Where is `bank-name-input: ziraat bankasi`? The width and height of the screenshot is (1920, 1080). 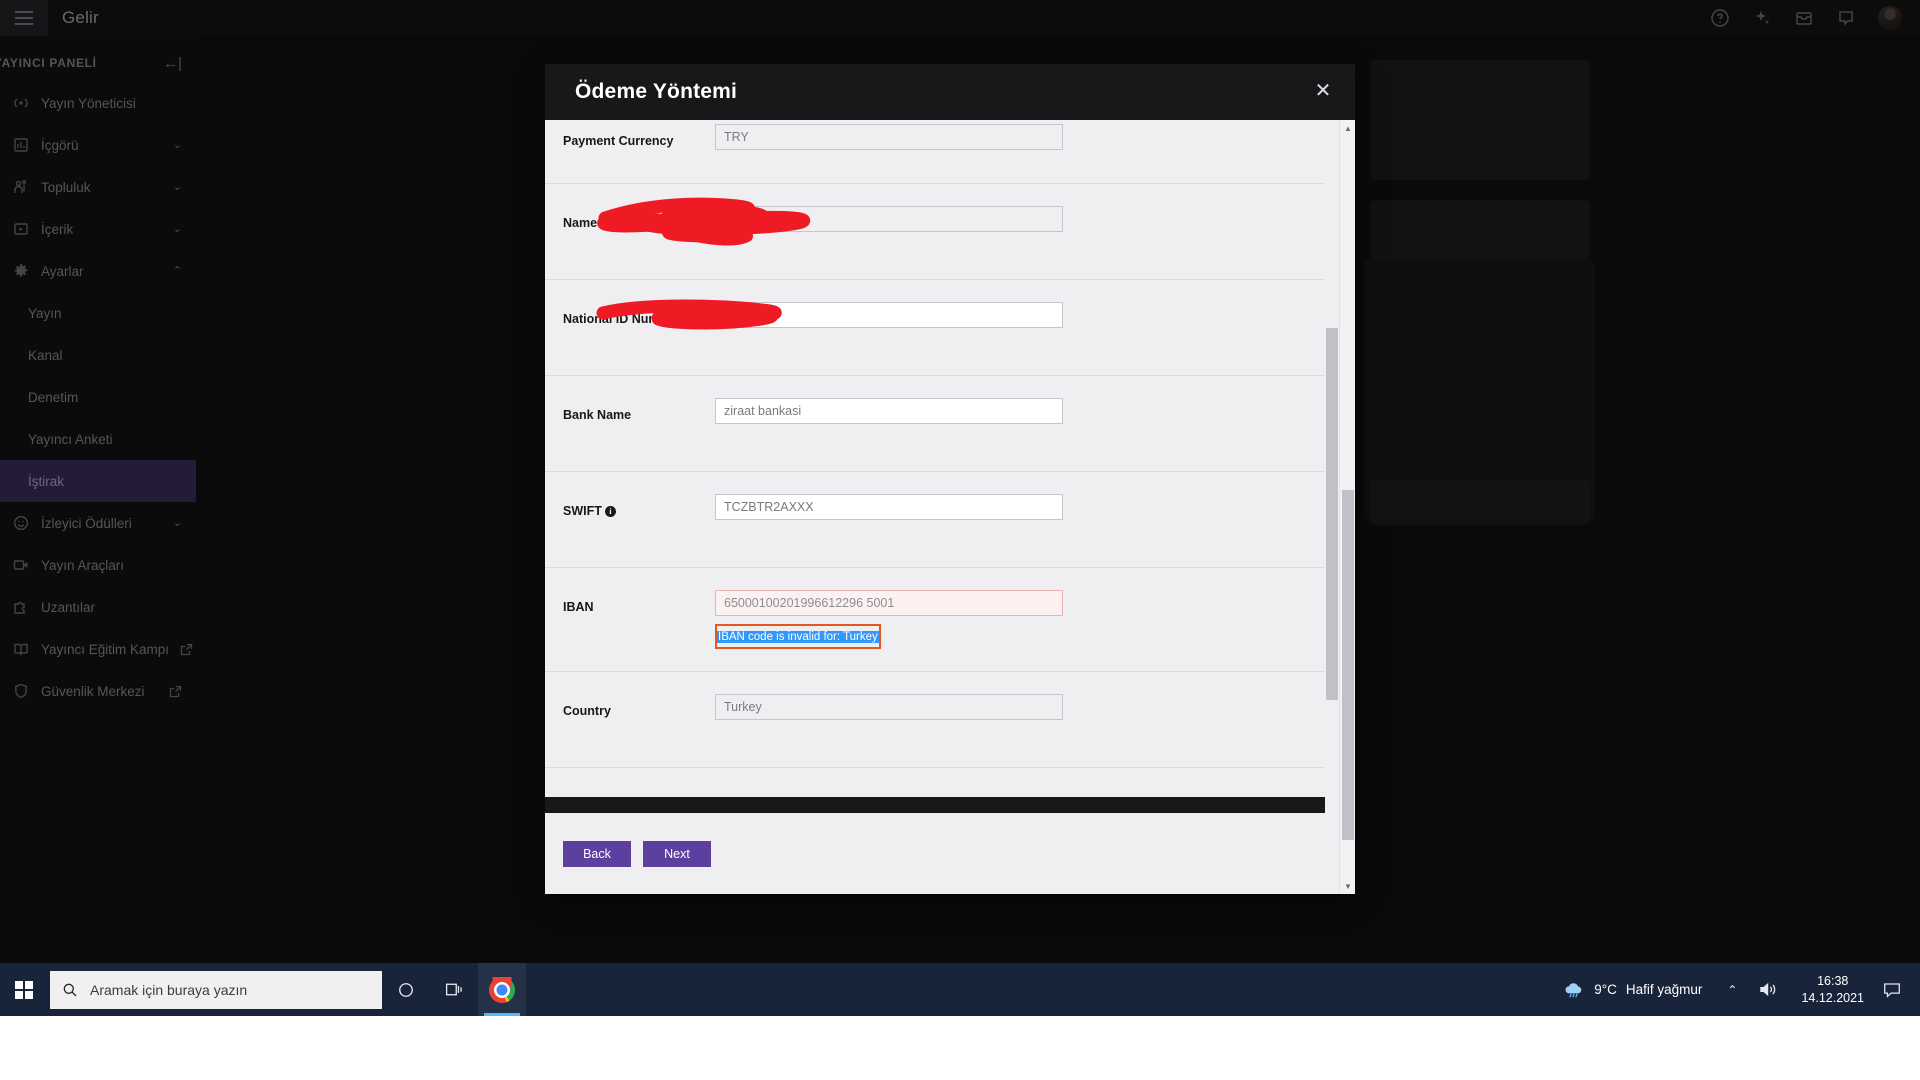
bank-name-input: ziraat bankasi is located at coordinates (889, 411).